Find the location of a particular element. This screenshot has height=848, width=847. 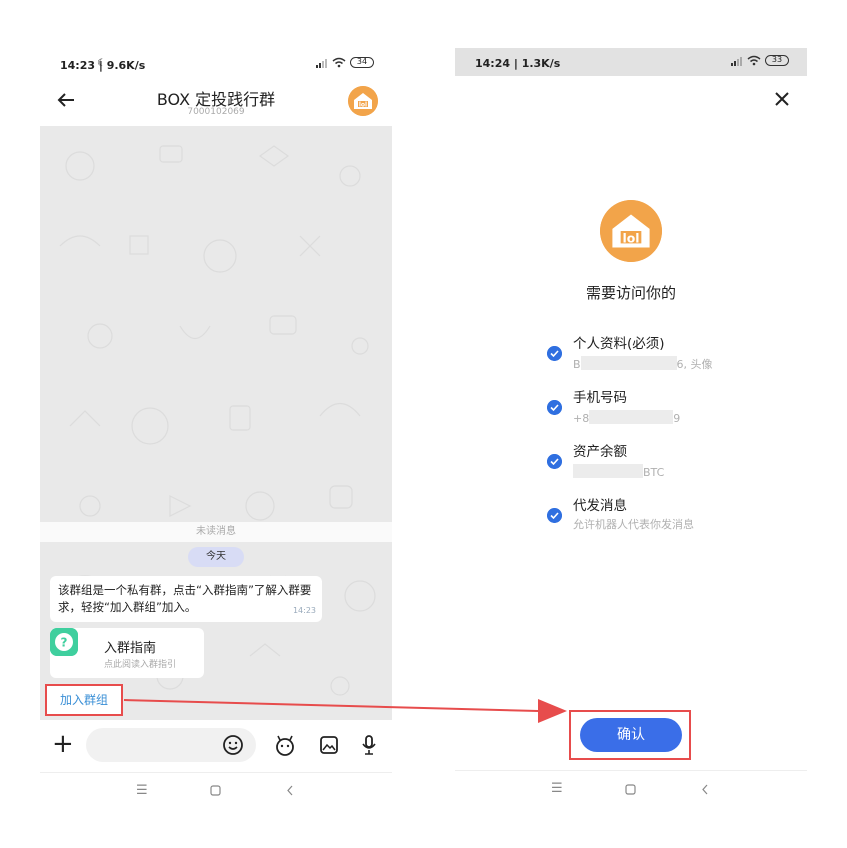

permission-detail: BTC is located at coordinates (618, 470).